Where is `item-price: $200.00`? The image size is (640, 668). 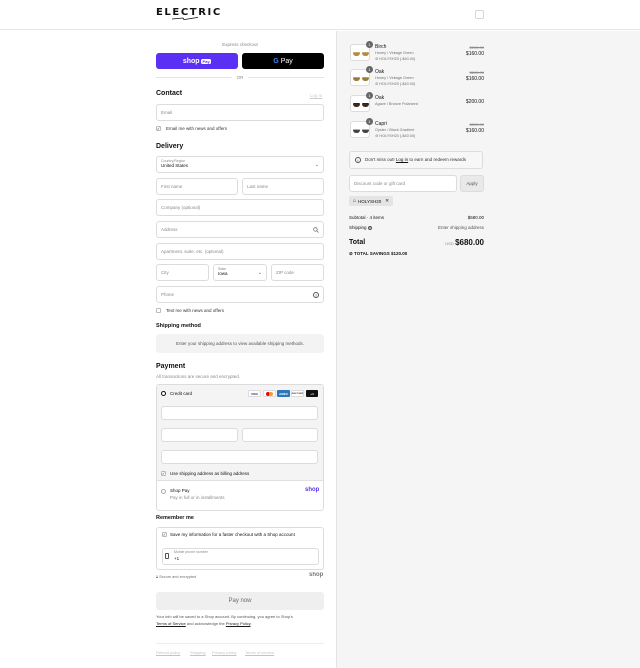 item-price: $200.00 is located at coordinates (474, 102).